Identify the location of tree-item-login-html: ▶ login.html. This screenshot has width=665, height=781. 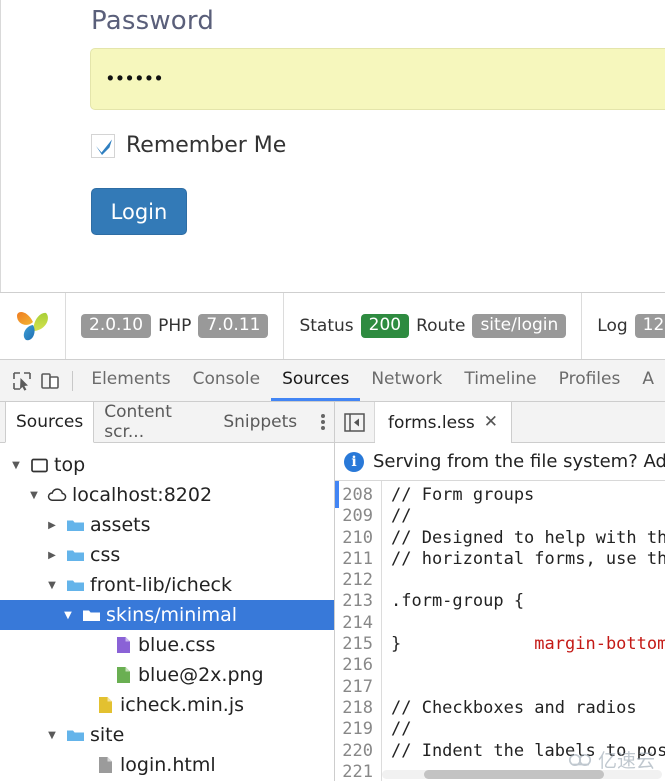
(167, 765).